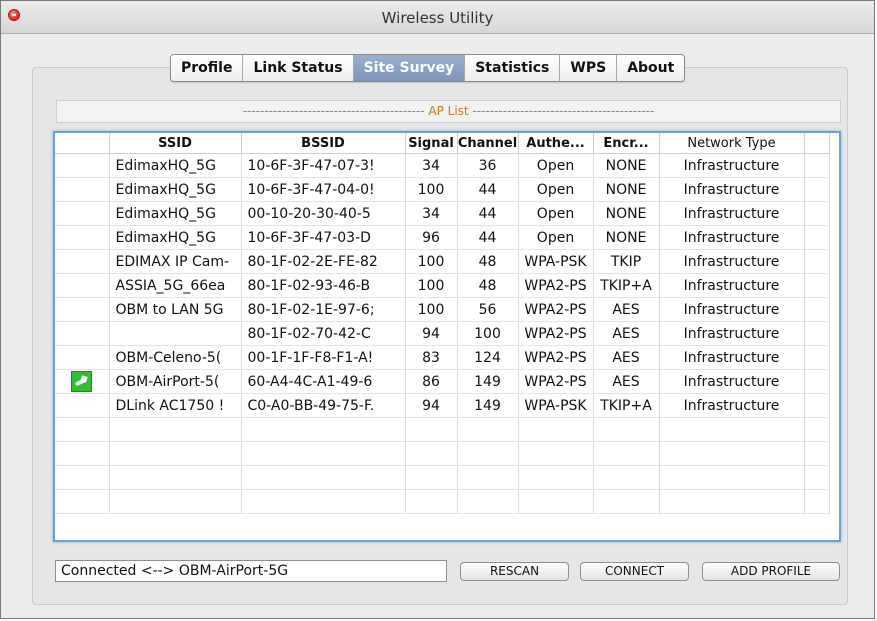 The image size is (877, 621). What do you see at coordinates (175, 285) in the screenshot?
I see `cell-ssid: ASSIA_5G_66ea` at bounding box center [175, 285].